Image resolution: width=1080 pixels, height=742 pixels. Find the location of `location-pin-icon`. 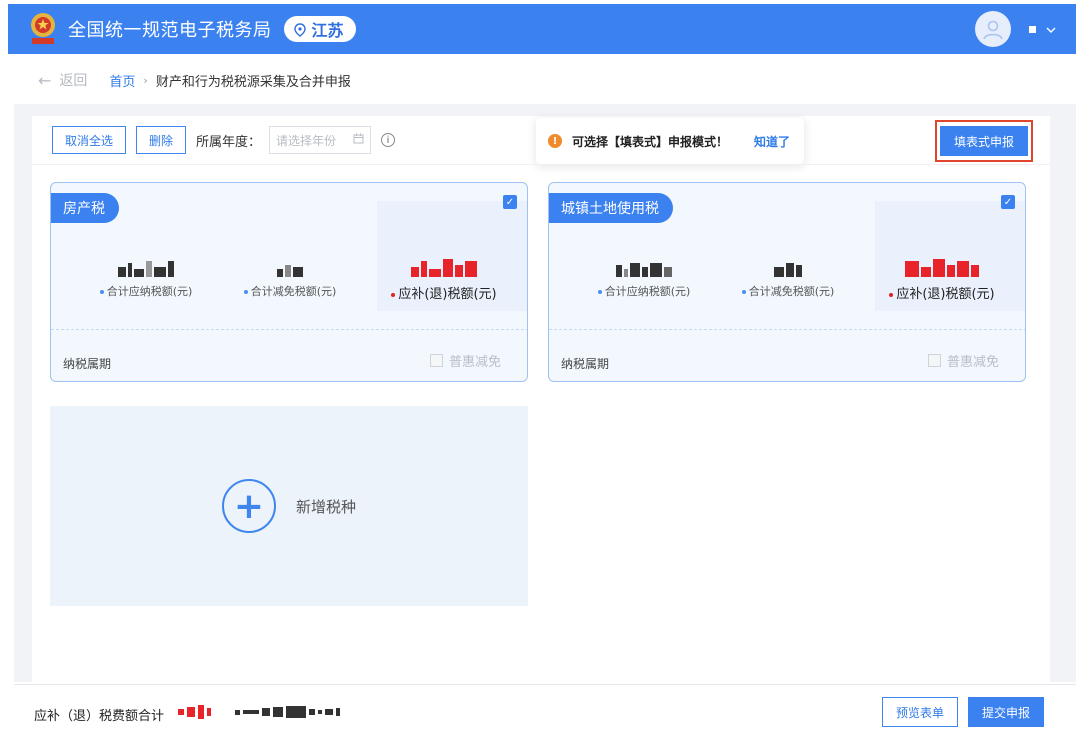

location-pin-icon is located at coordinates (299, 29).